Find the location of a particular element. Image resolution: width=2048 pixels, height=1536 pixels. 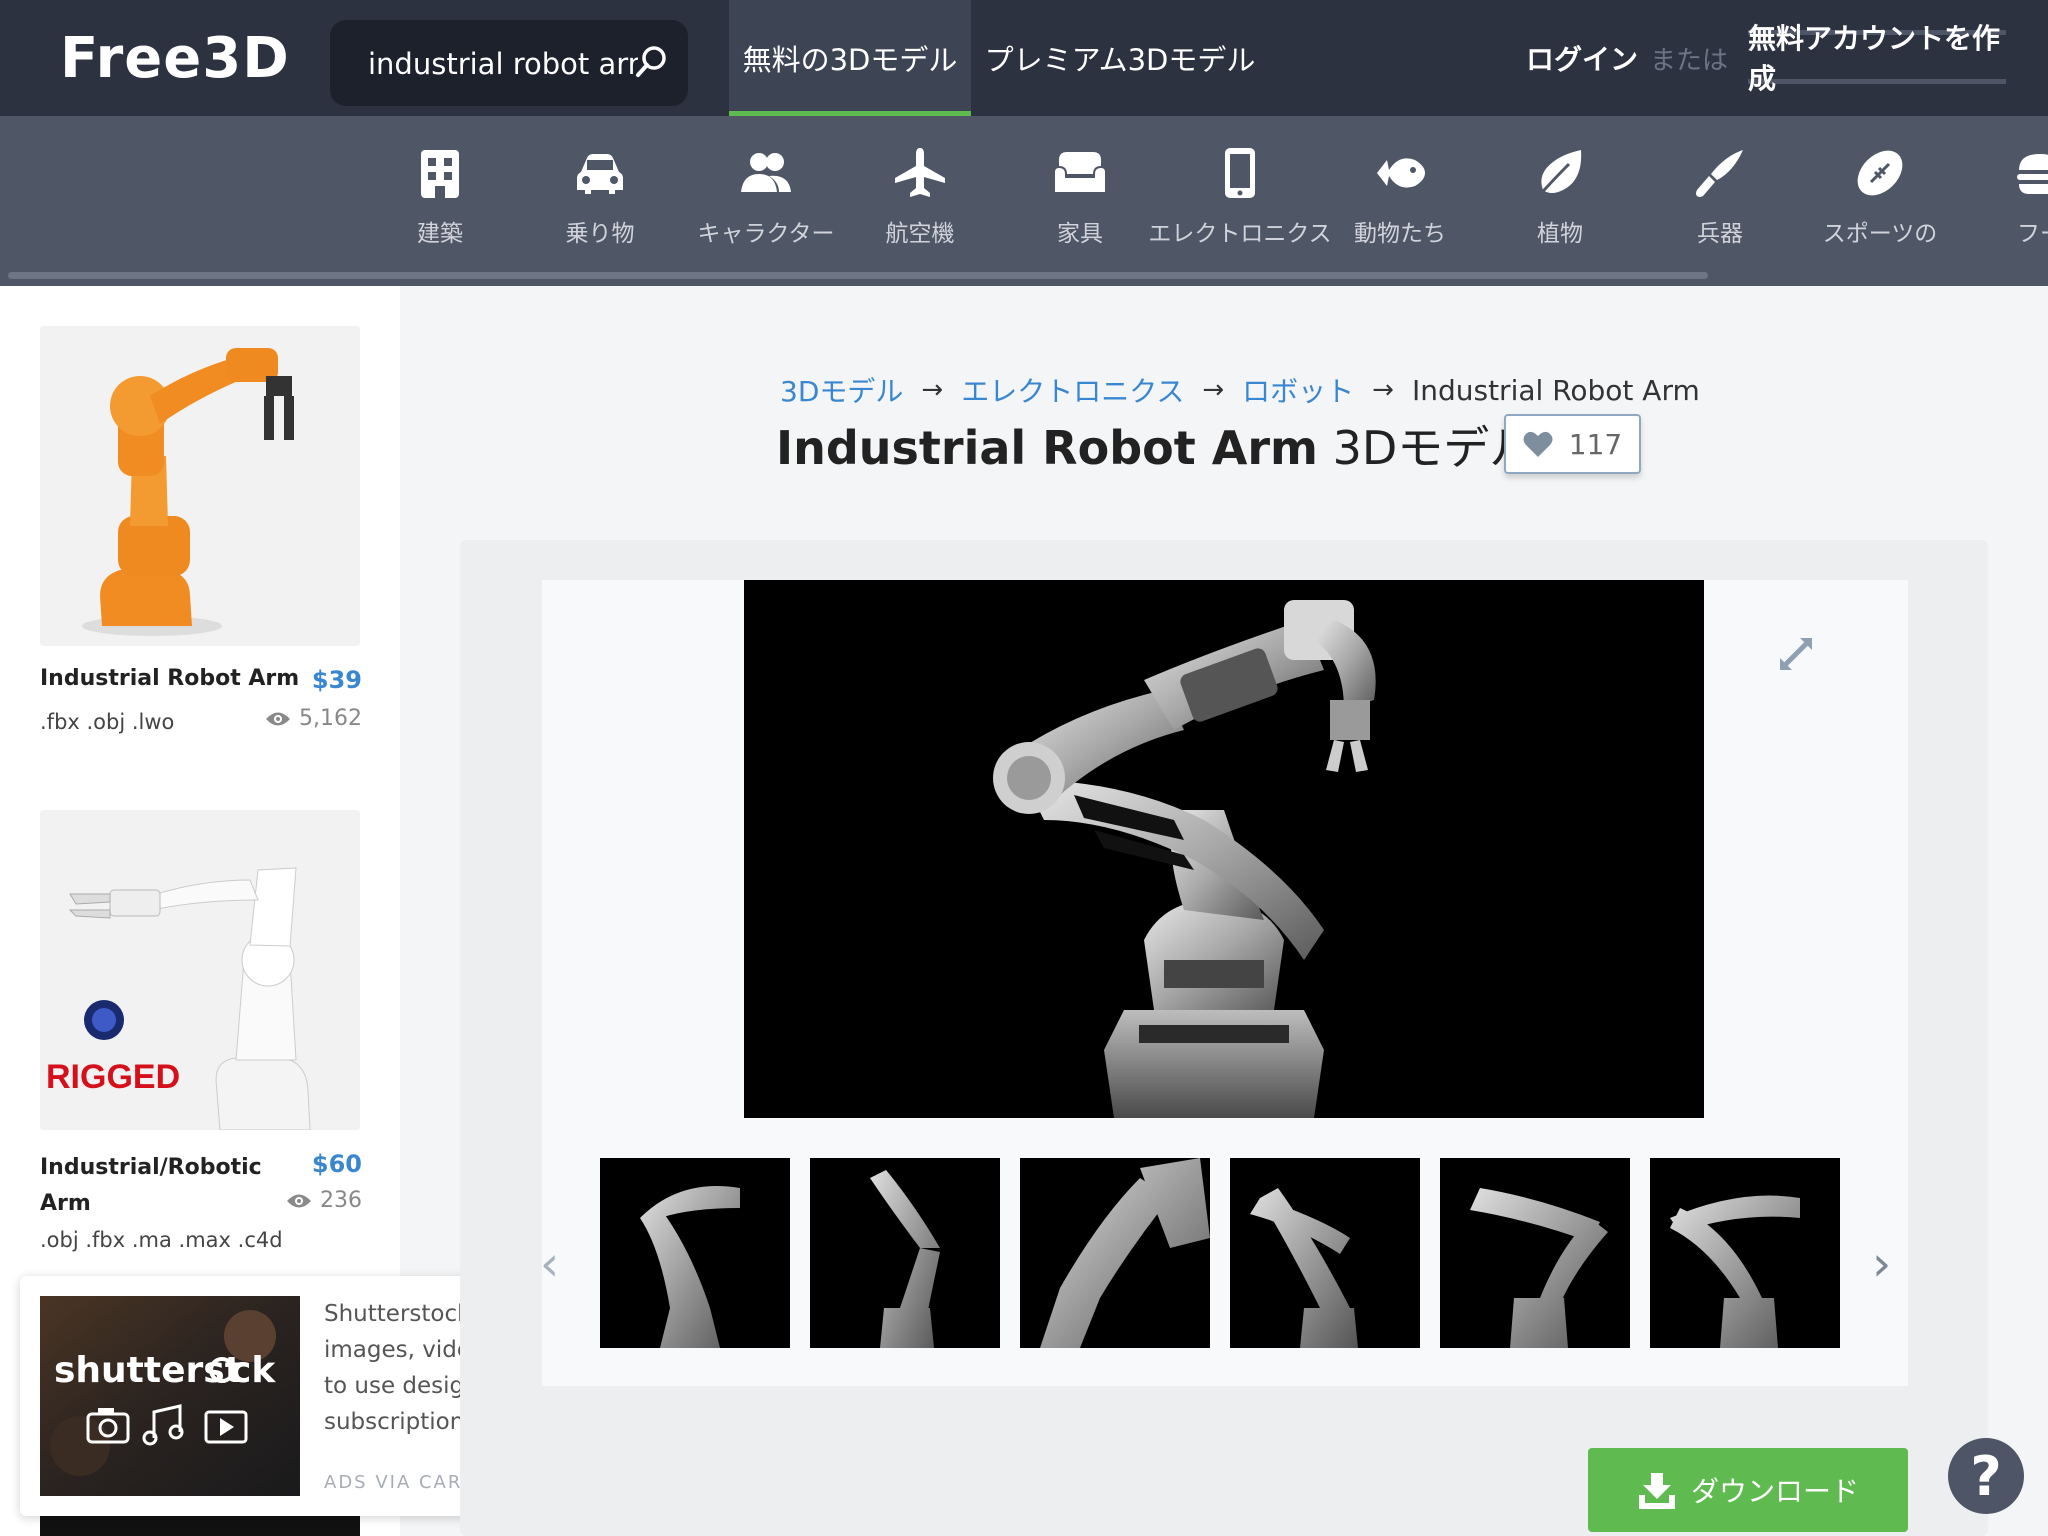

breadcrumb-link: 3Dモデル is located at coordinates (841, 390).